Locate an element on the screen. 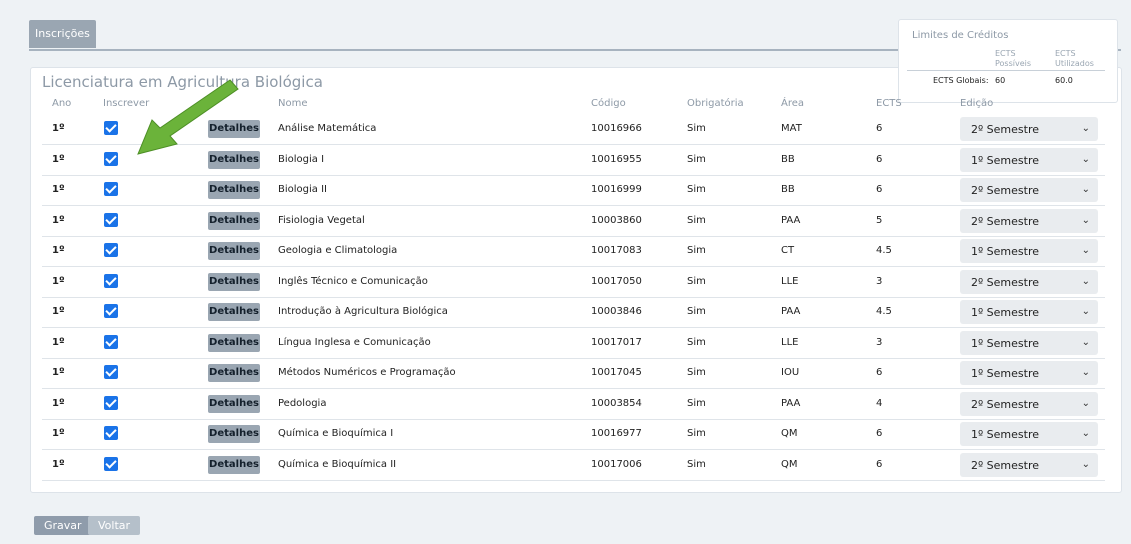  header-ects: ECTS is located at coordinates (889, 103).